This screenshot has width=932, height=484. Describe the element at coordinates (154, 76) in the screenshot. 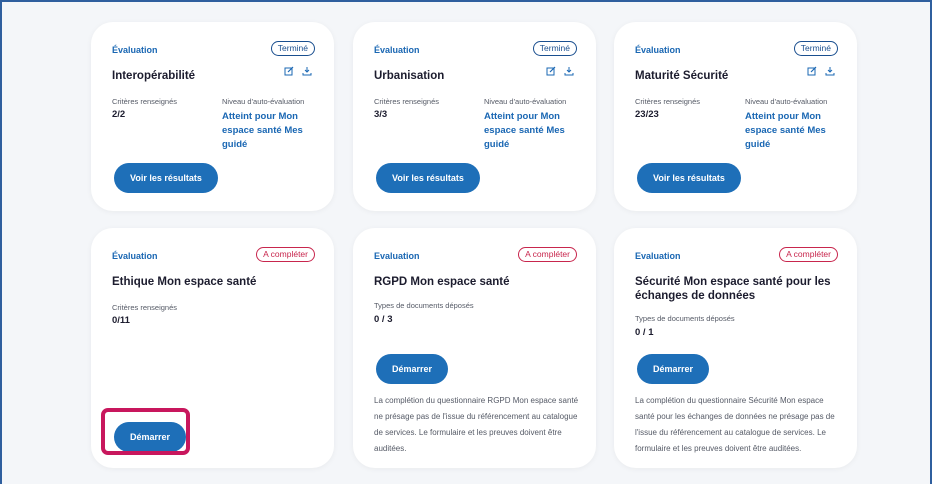

I see `card-title: Interopérabilité` at that location.